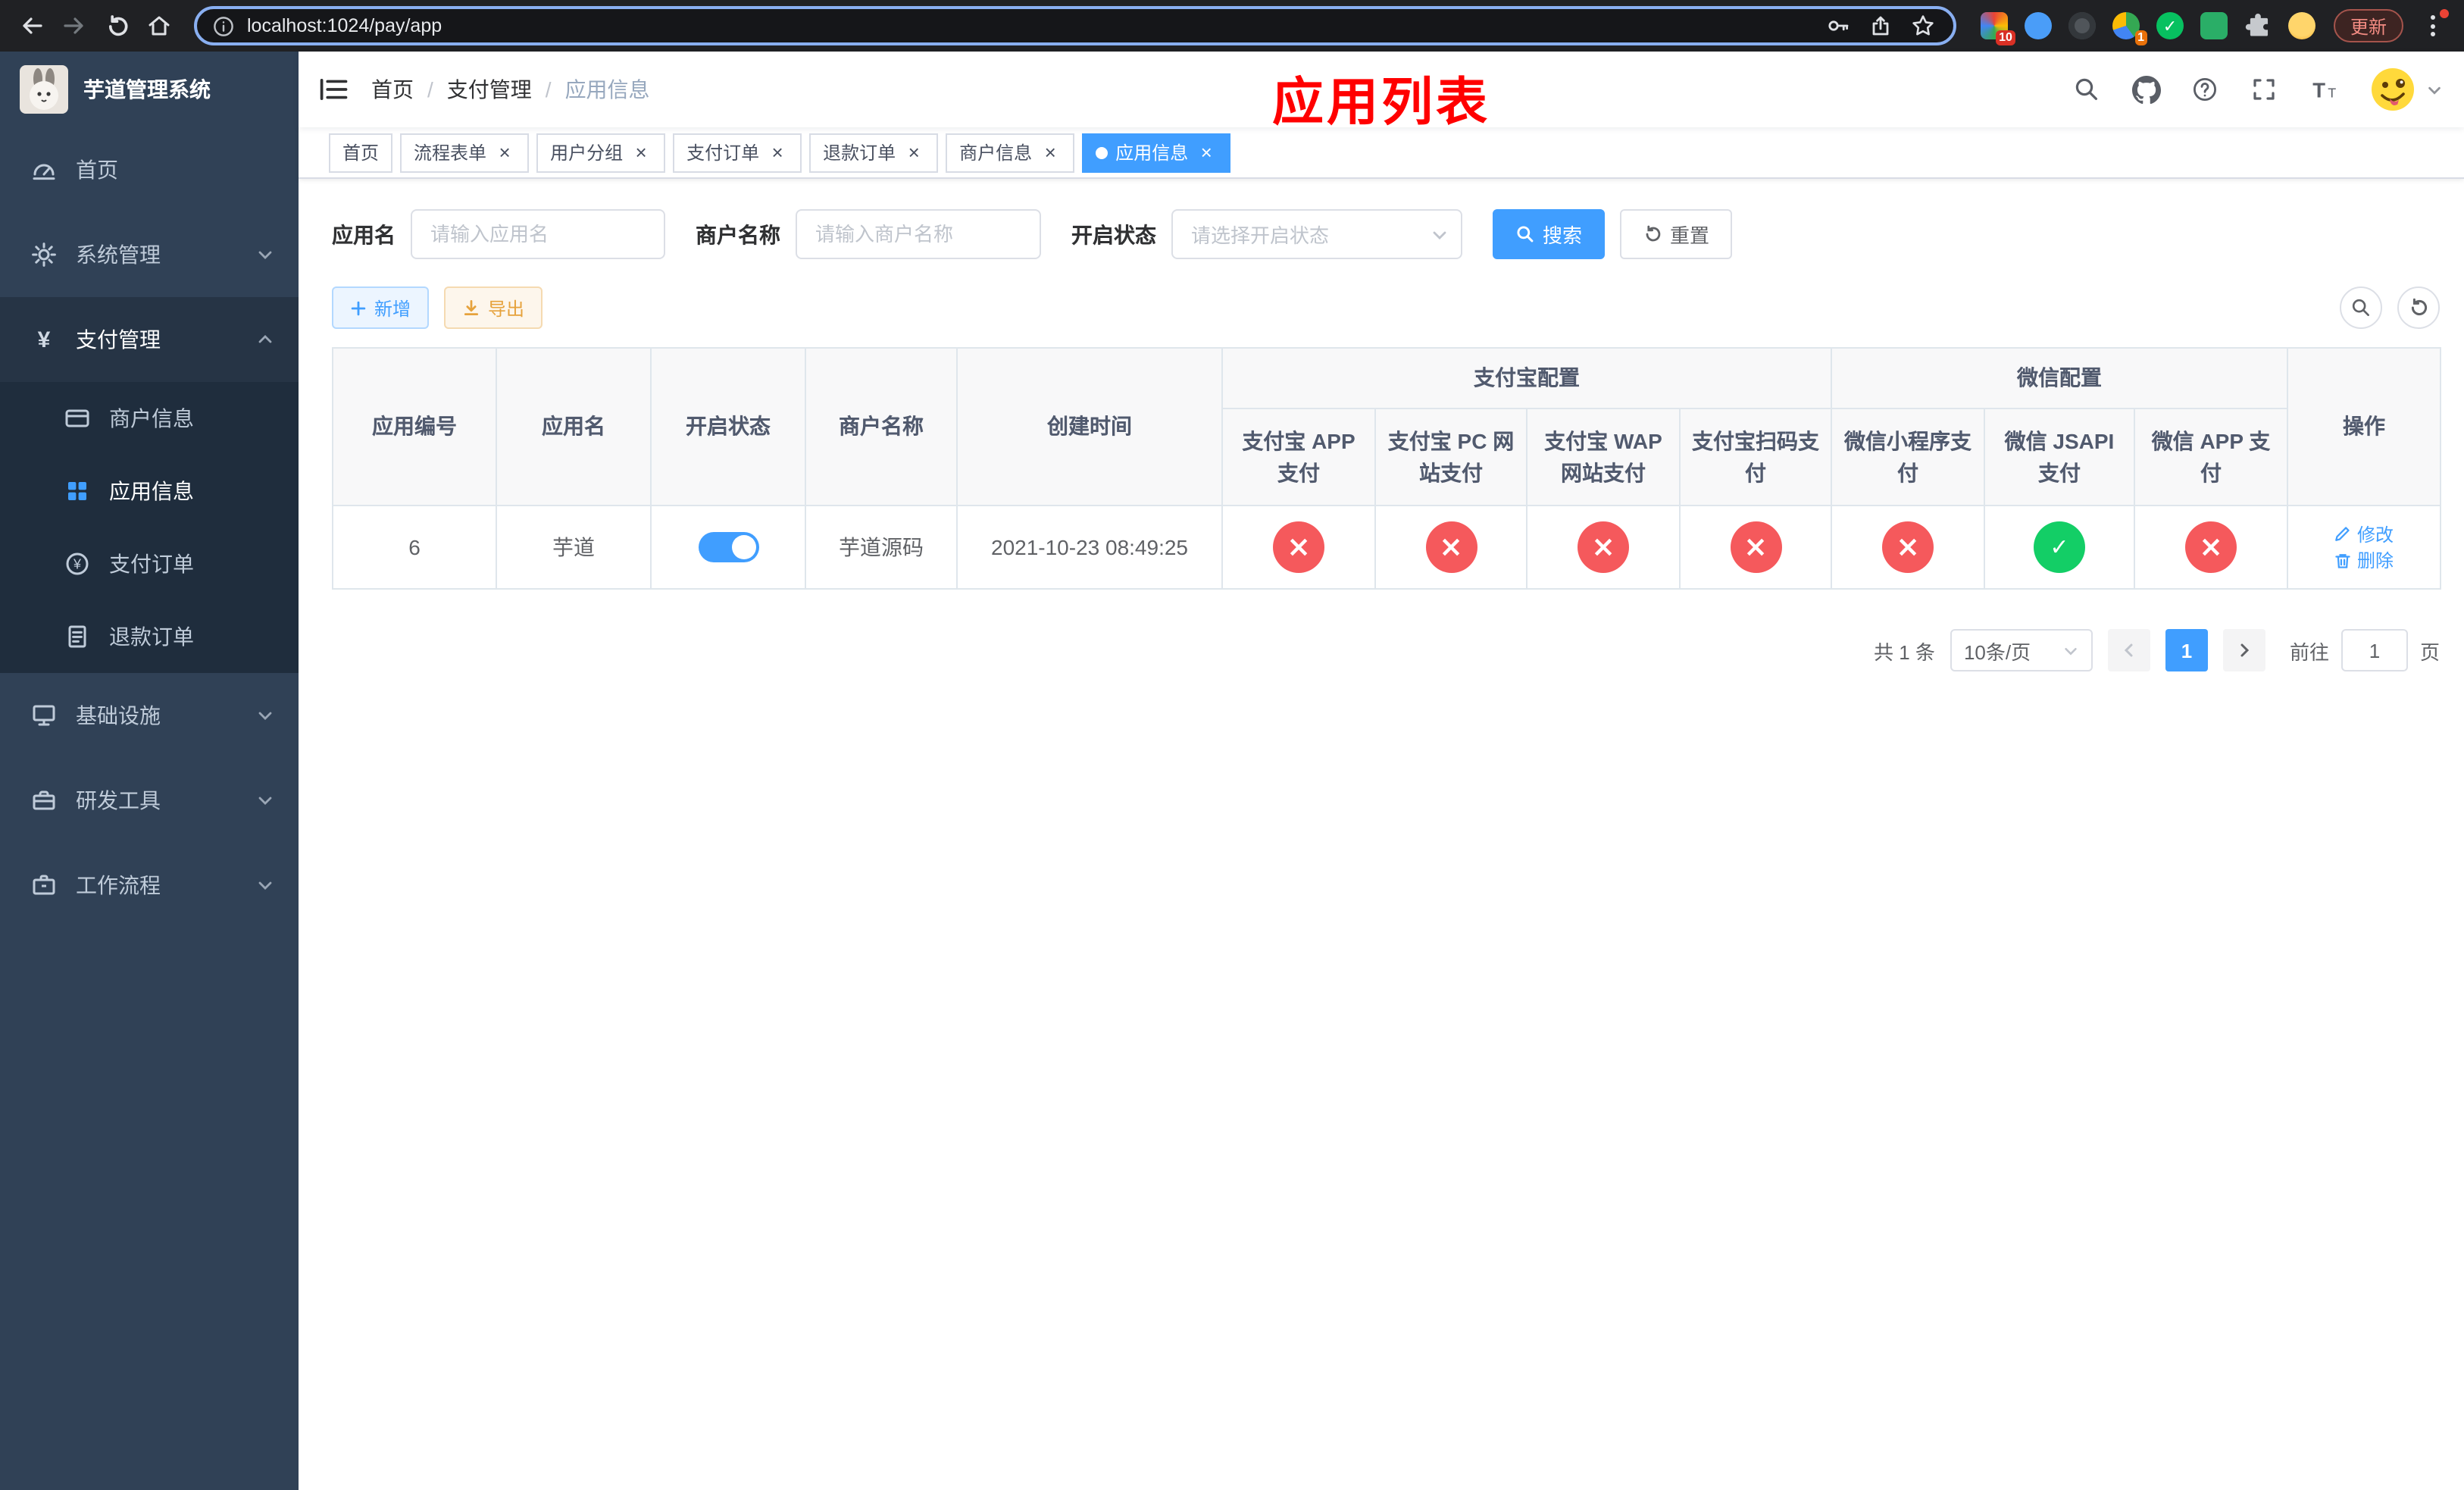 The image size is (2464, 1490). I want to click on extensions-cluster: 10 1 ✓, so click(2147, 28).